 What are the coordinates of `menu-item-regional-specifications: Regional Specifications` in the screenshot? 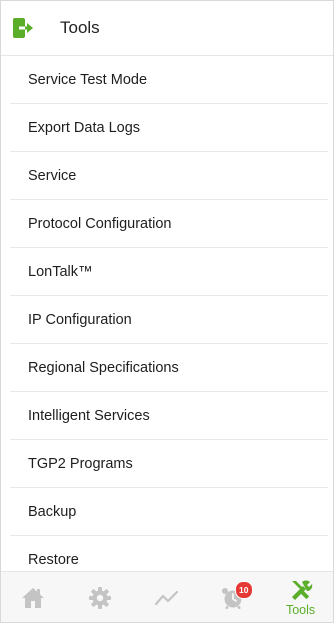 It's located at (169, 368).